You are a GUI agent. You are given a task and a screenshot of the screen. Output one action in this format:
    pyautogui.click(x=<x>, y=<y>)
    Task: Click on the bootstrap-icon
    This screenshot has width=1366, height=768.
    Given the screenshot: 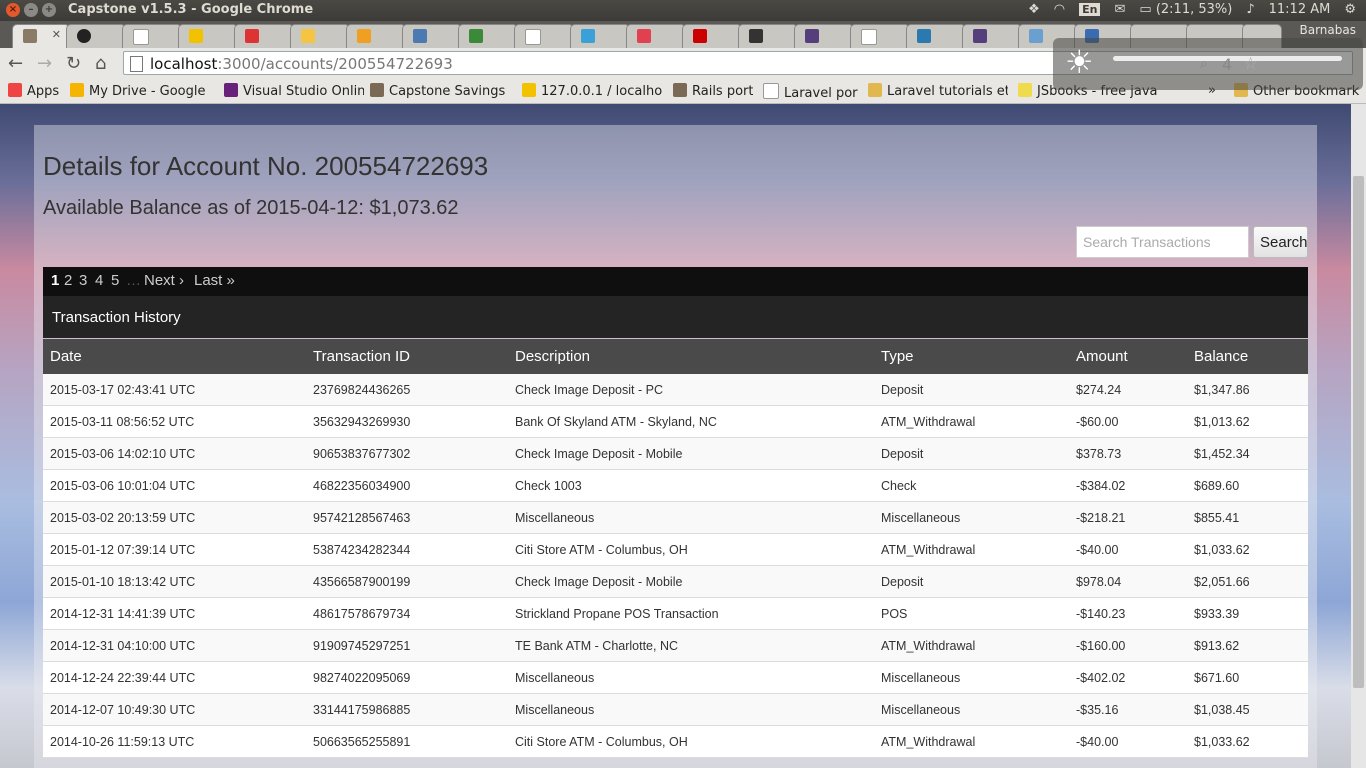 What is the action you would take?
    pyautogui.click(x=812, y=36)
    